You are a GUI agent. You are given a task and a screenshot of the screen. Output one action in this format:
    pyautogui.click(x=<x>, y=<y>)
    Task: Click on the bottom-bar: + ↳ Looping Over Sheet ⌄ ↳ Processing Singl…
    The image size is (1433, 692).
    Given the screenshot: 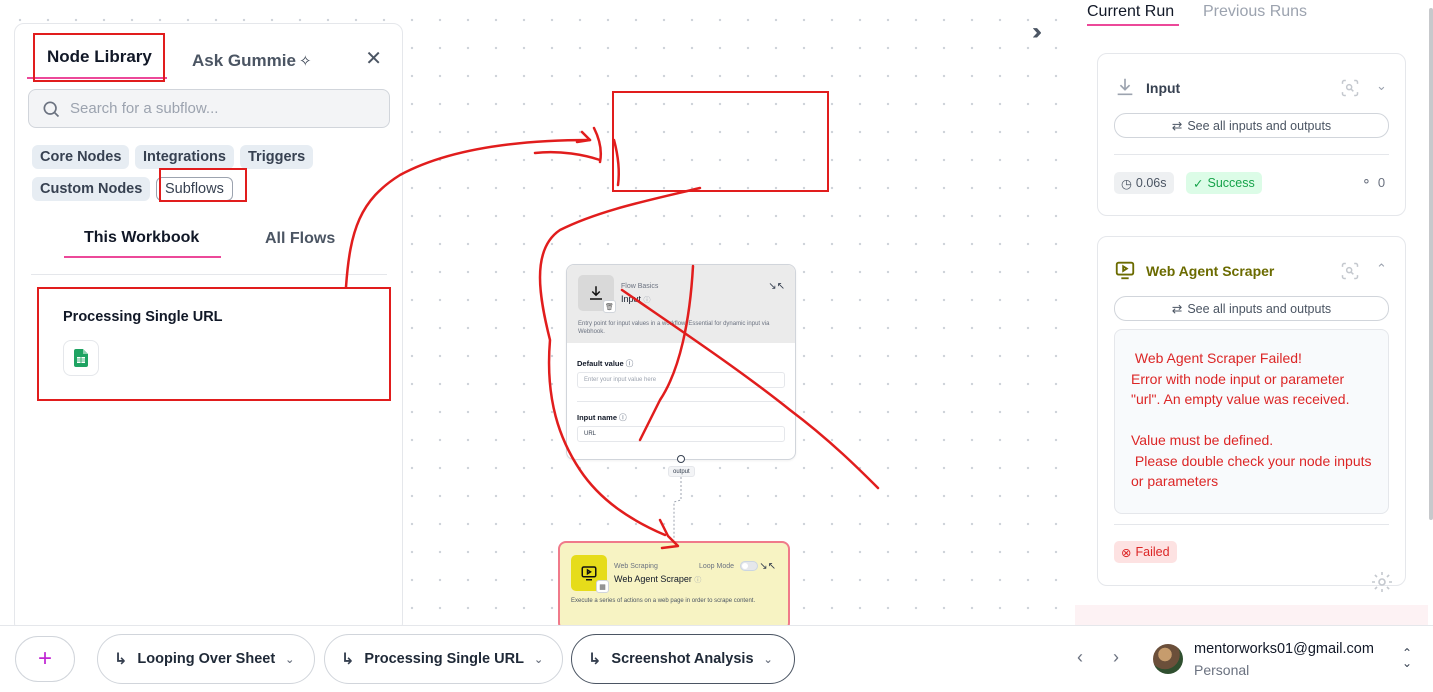 What is the action you would take?
    pyautogui.click(x=716, y=658)
    